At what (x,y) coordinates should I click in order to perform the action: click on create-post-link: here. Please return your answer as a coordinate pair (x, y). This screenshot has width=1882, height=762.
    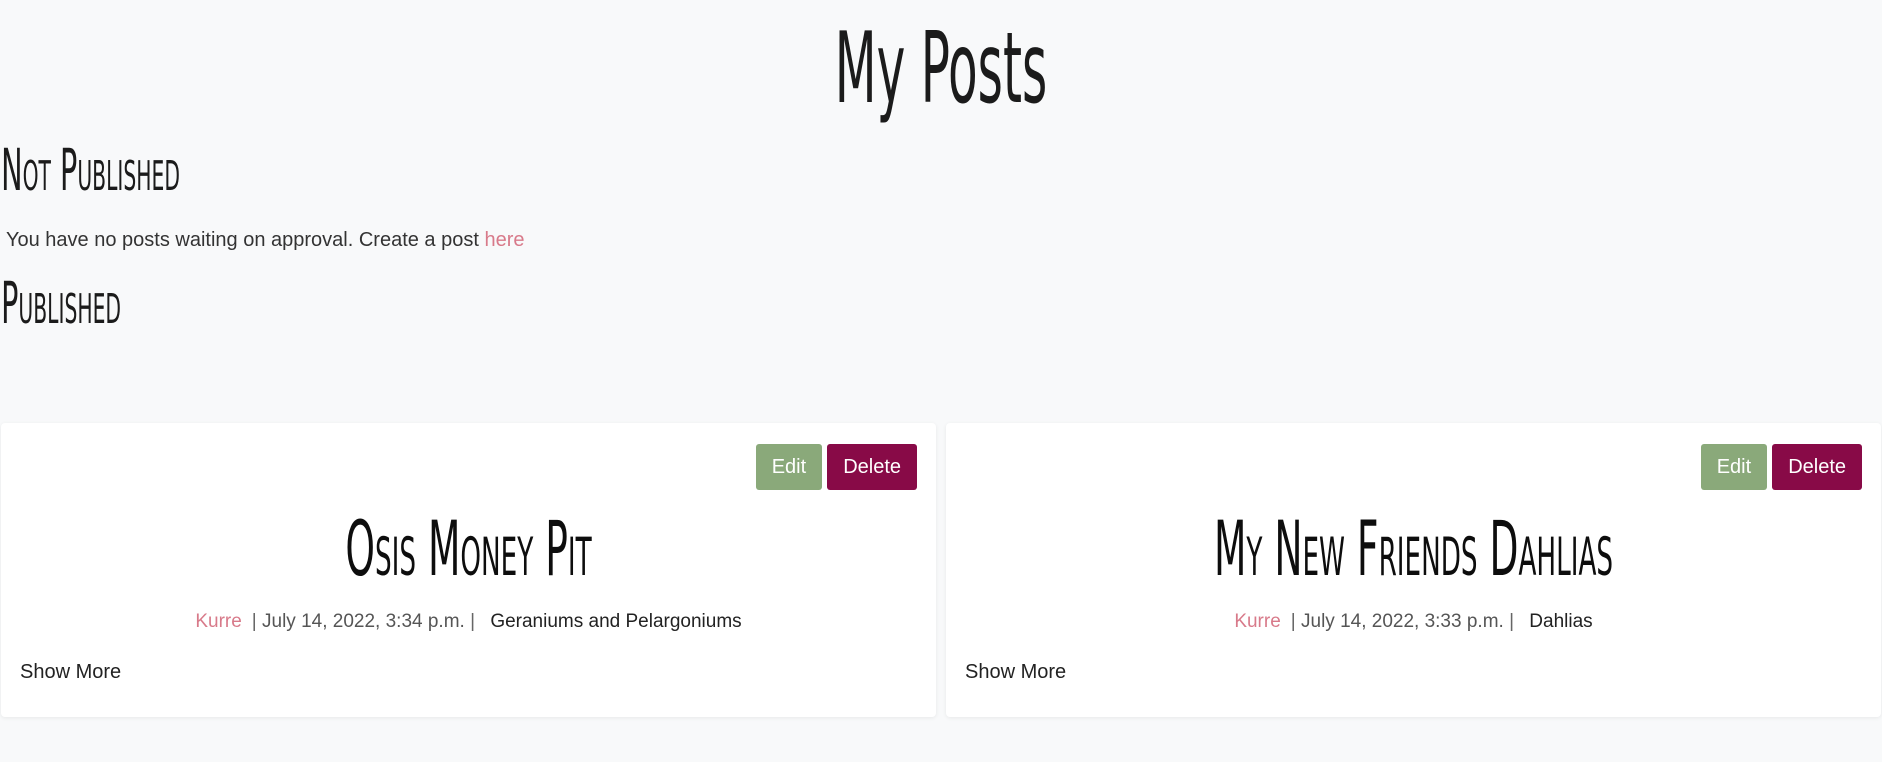
    Looking at the image, I should click on (504, 240).